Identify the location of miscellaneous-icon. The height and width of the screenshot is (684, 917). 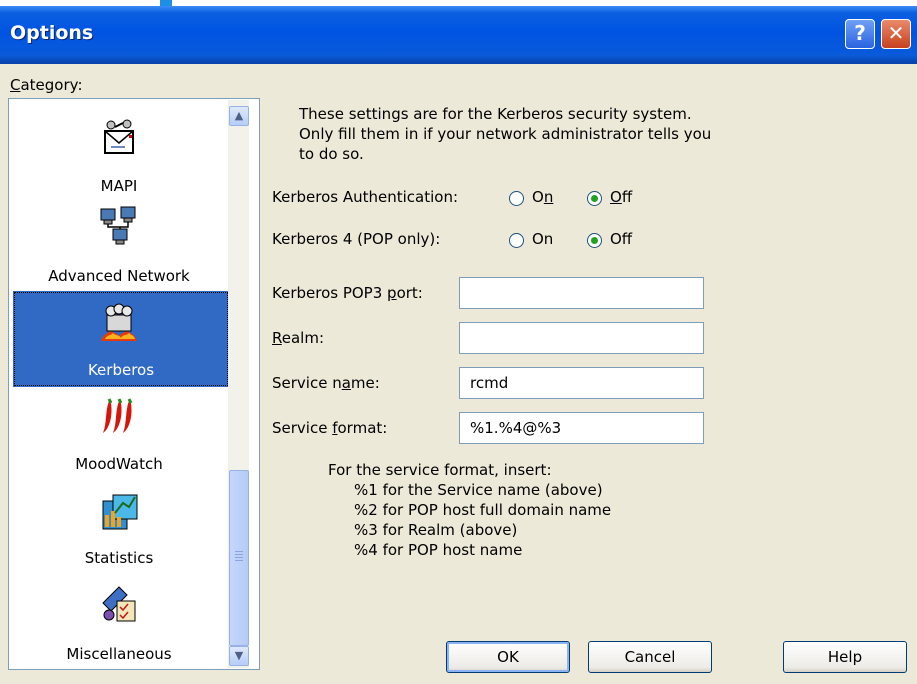
(119, 604).